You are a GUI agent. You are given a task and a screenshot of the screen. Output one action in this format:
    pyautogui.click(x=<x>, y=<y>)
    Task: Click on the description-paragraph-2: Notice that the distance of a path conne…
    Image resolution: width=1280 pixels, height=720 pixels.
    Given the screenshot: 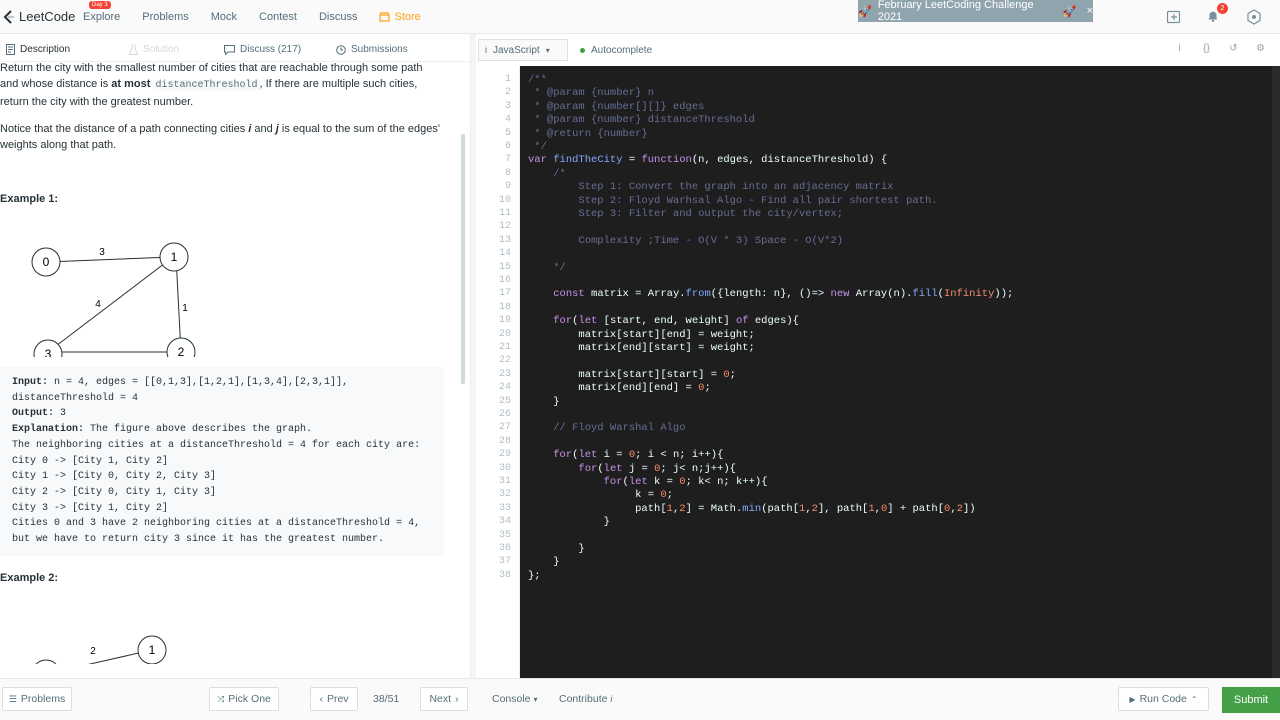 What is the action you would take?
    pyautogui.click(x=231, y=137)
    